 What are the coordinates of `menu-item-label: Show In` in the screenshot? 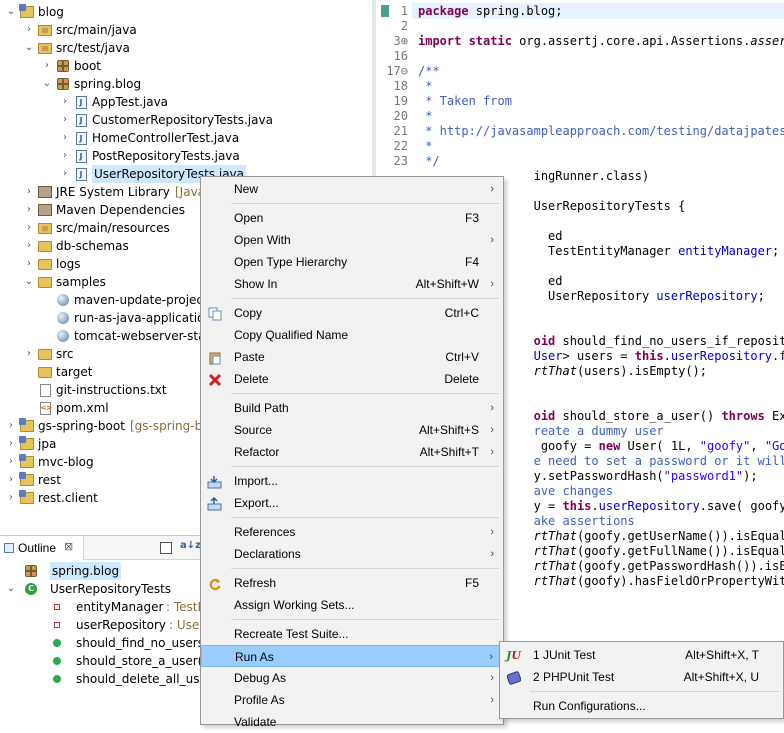 It's located at (256, 284).